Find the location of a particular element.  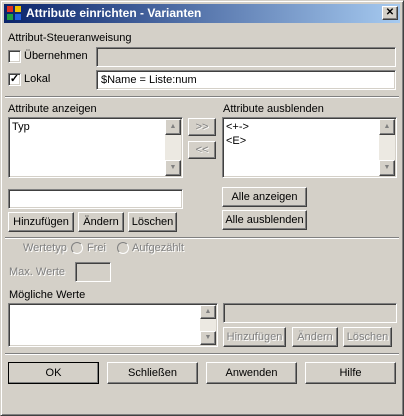

app-icon is located at coordinates (14, 13).